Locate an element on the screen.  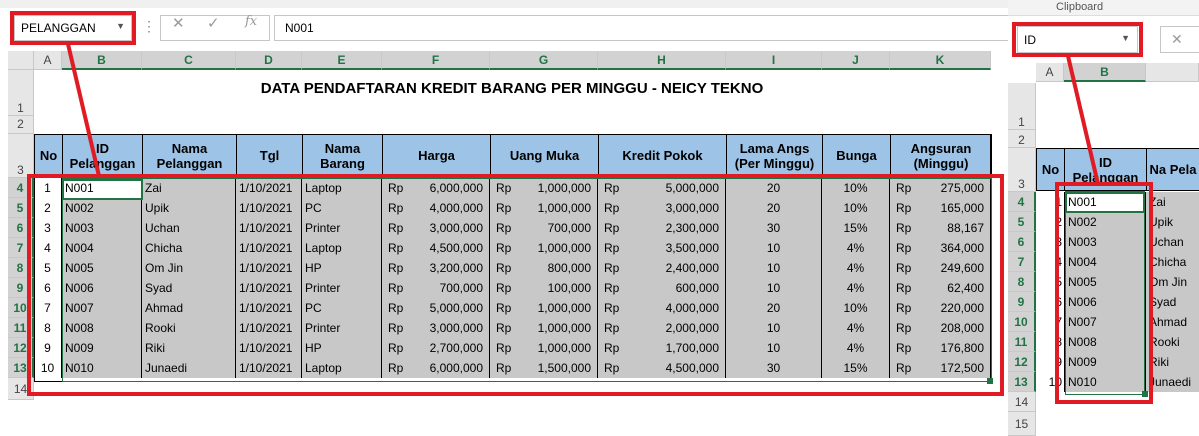
side-name-cell: Zai is located at coordinates (1172, 202).